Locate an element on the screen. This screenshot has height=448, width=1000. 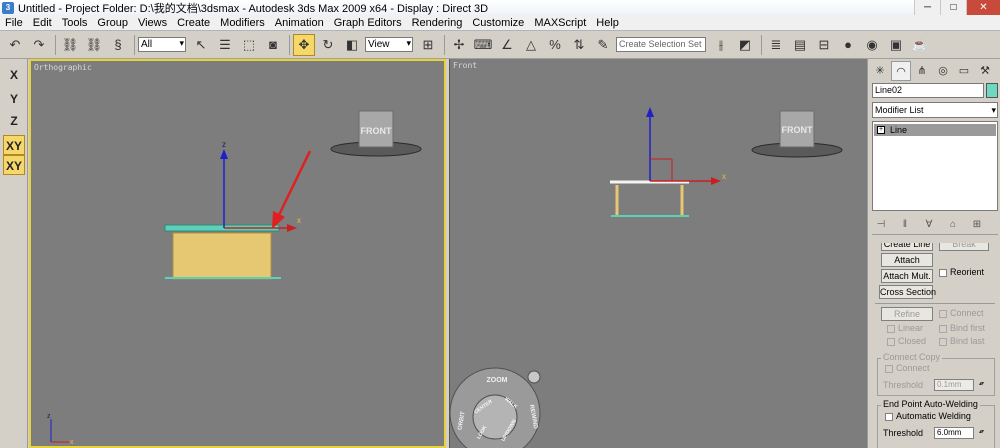
maximize-icon: □ is located at coordinates (953, 7).